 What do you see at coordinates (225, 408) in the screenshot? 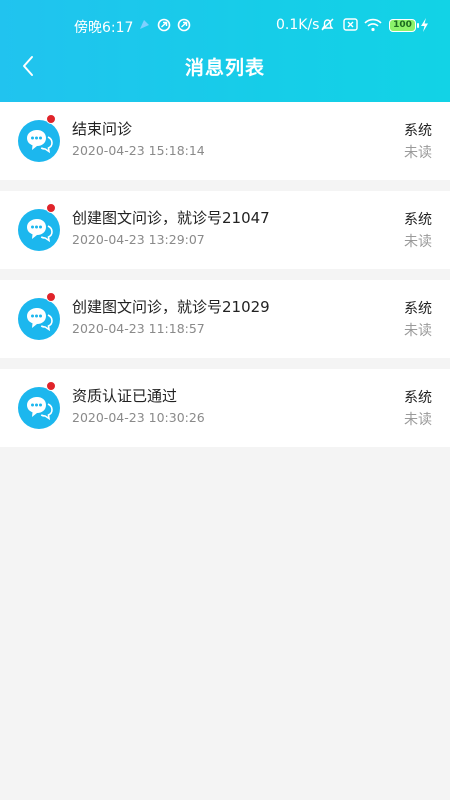
I see `list-item: 资质认证已通过 2020-04-23 10:30:26 系统 未读` at bounding box center [225, 408].